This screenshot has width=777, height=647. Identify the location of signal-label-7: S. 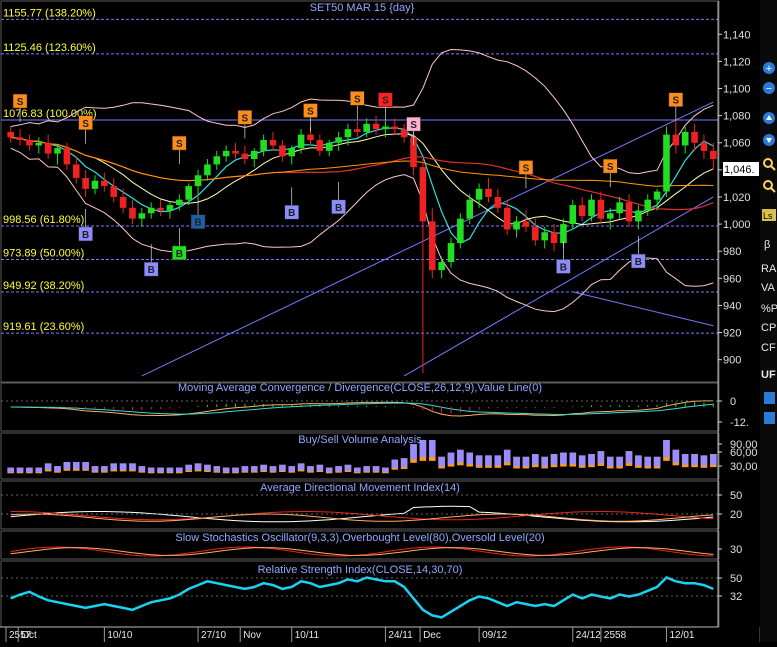
(245, 118).